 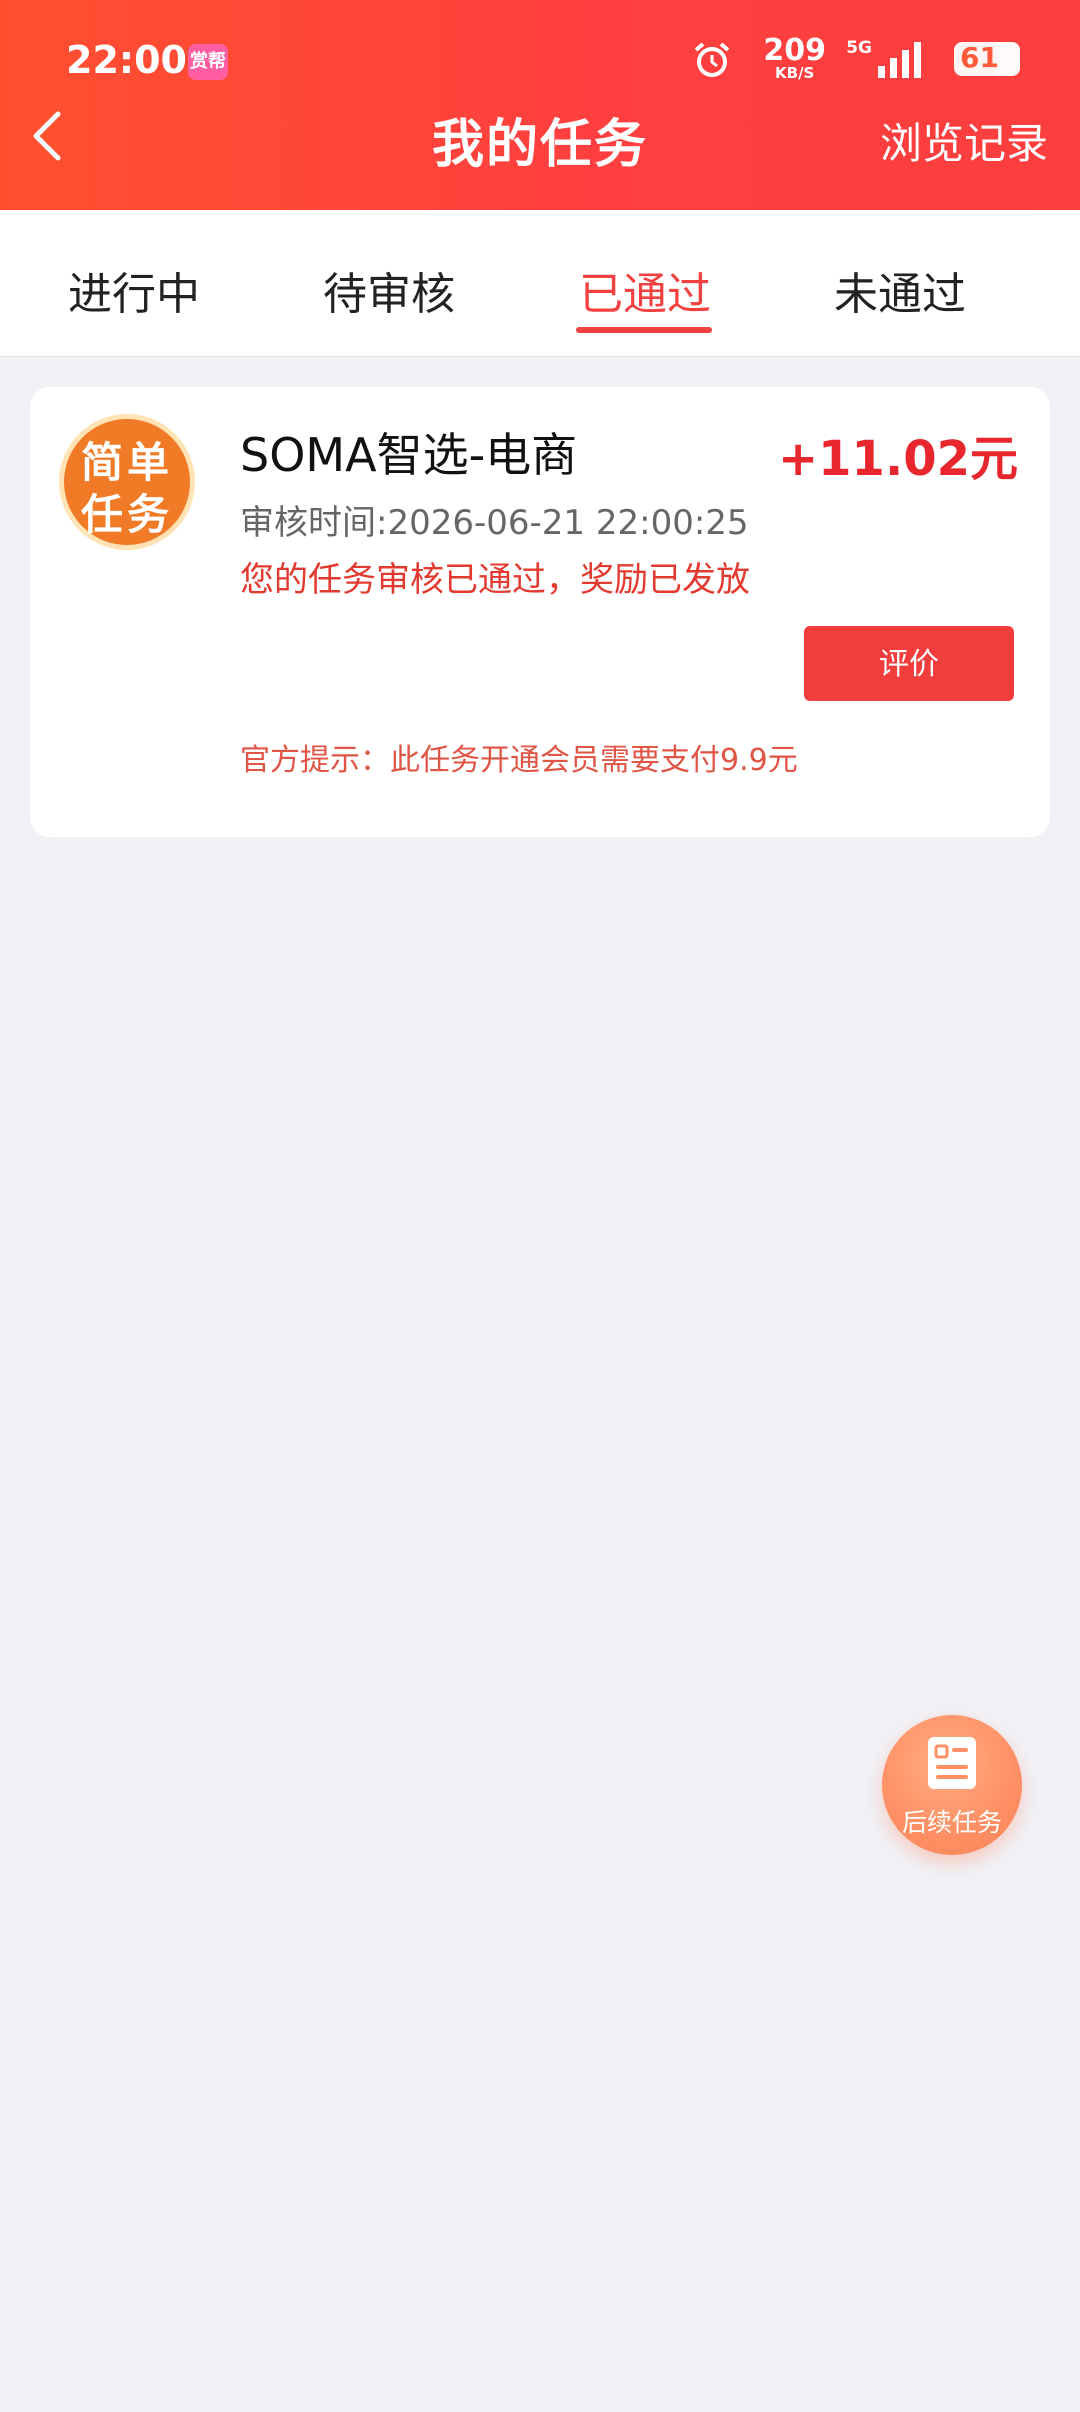 I want to click on tab-pending-review: 待审核, so click(x=389, y=290).